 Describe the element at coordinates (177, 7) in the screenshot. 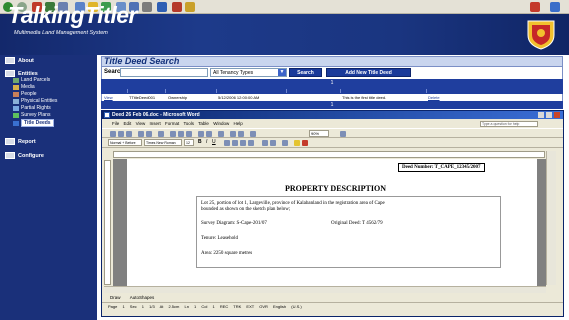

I see `messenger-icon` at that location.